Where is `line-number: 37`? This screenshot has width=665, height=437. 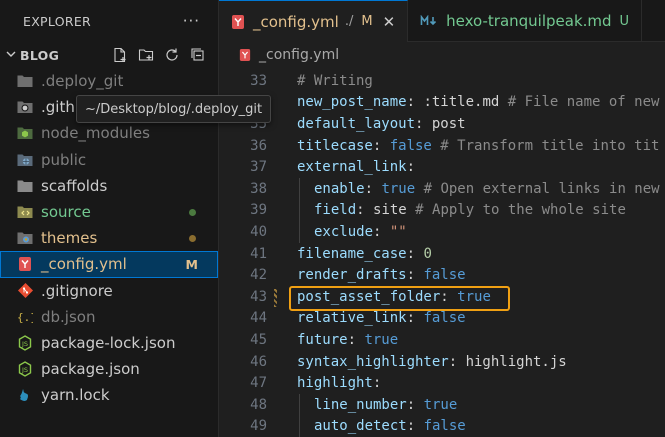
line-number: 37 is located at coordinates (258, 167).